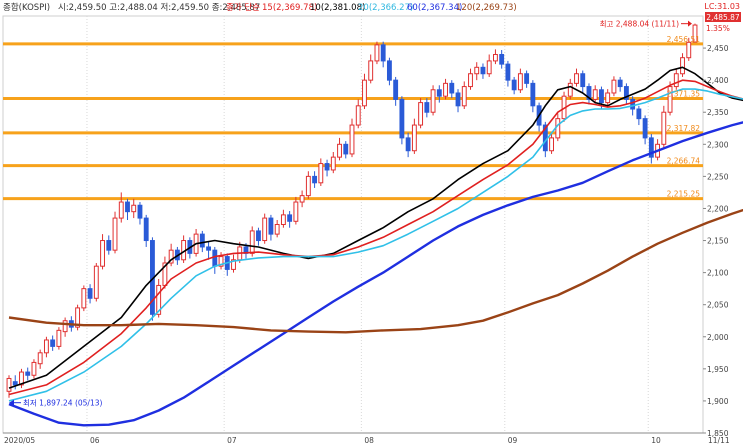  I want to click on price-tag-pct: 1.35%, so click(718, 28).